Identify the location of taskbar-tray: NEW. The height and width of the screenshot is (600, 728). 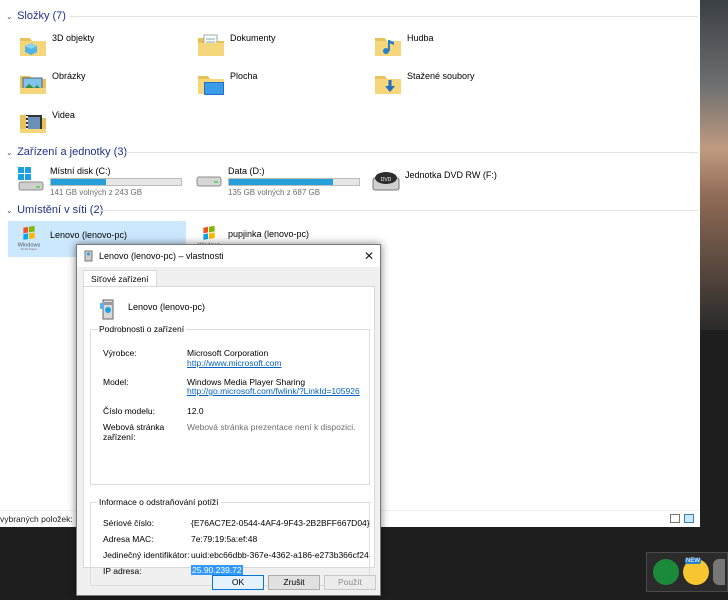
(687, 572).